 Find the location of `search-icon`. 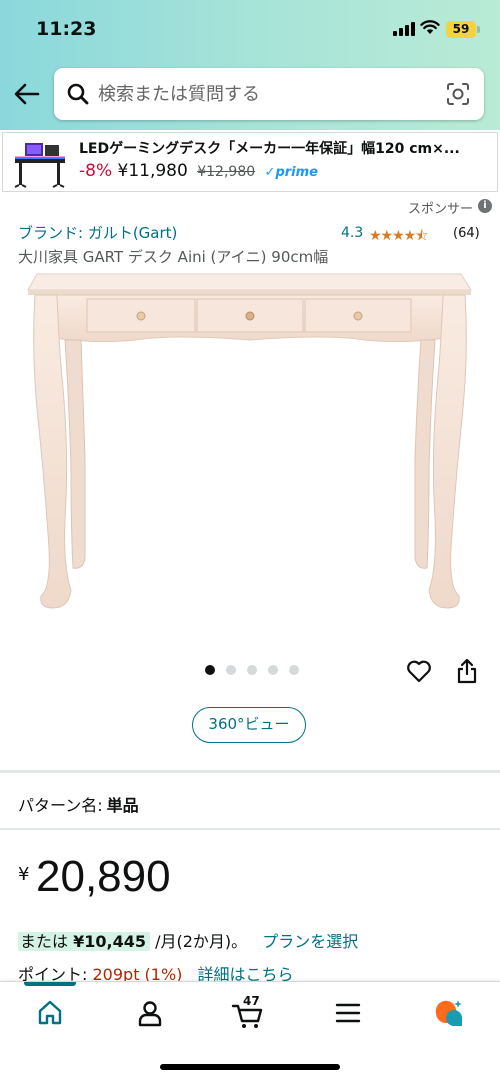

search-icon is located at coordinates (78, 94).